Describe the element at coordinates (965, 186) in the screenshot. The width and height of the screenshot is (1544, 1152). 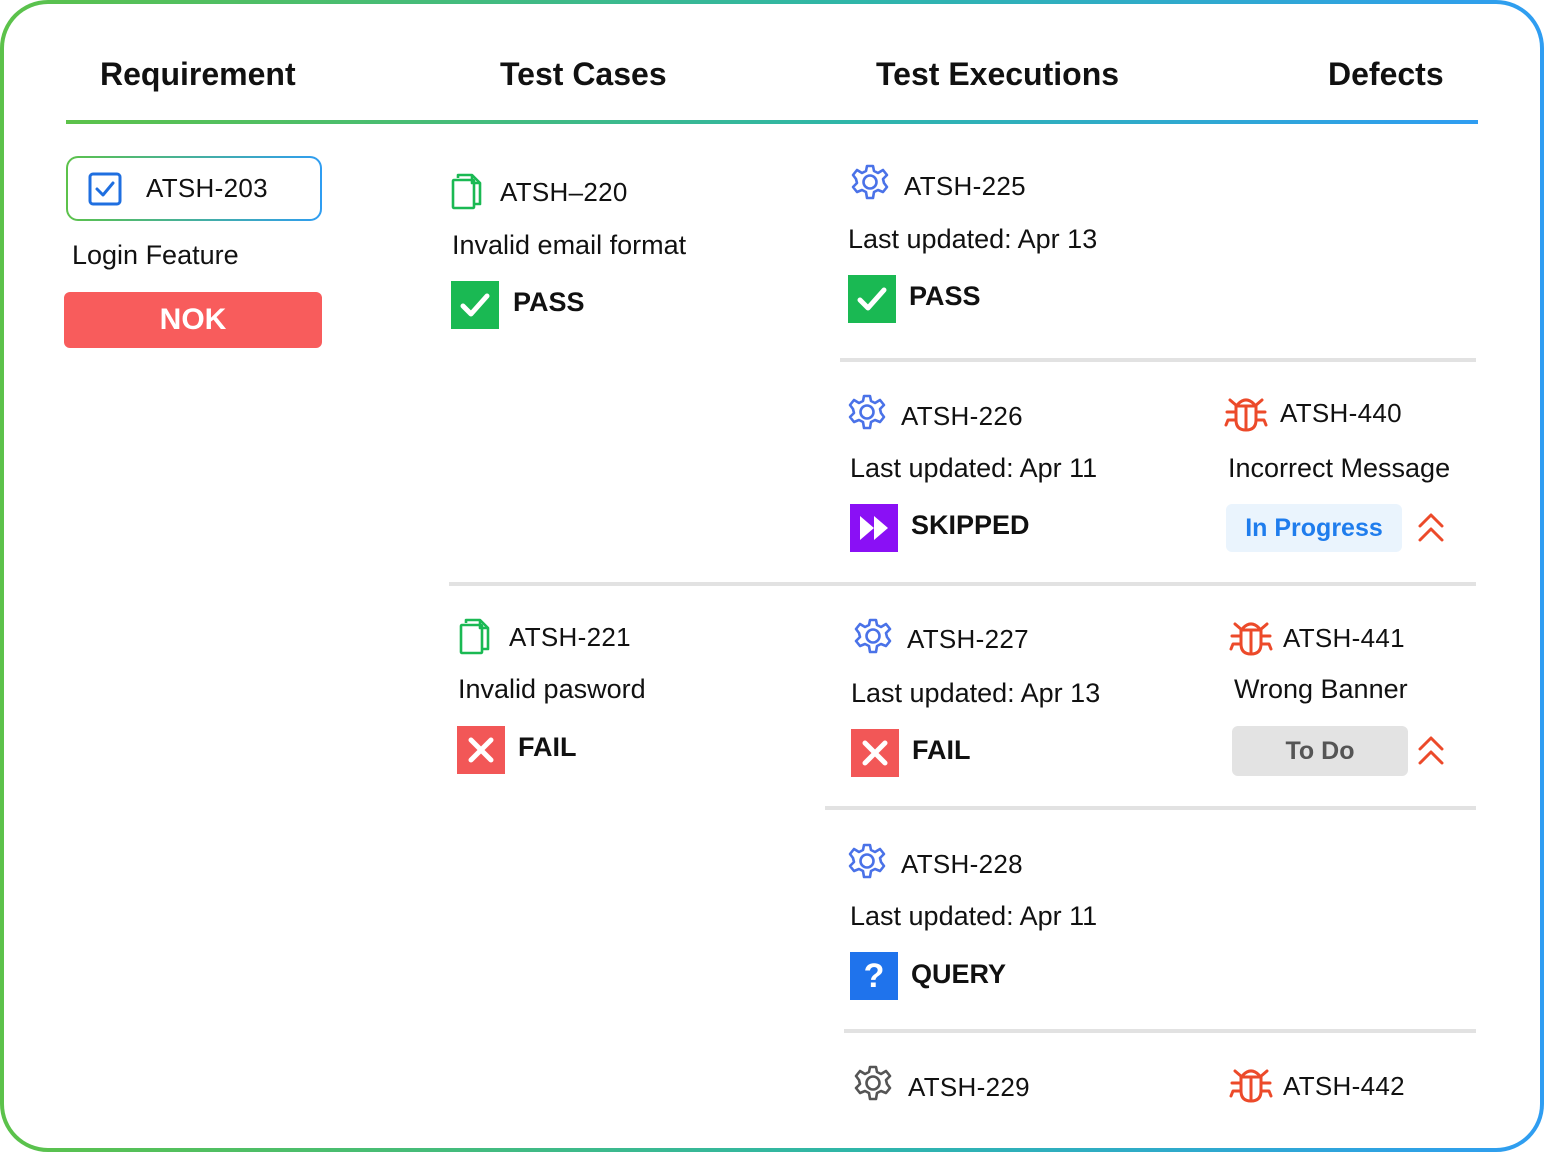
I see `test-execution-id: ATSH-225` at that location.